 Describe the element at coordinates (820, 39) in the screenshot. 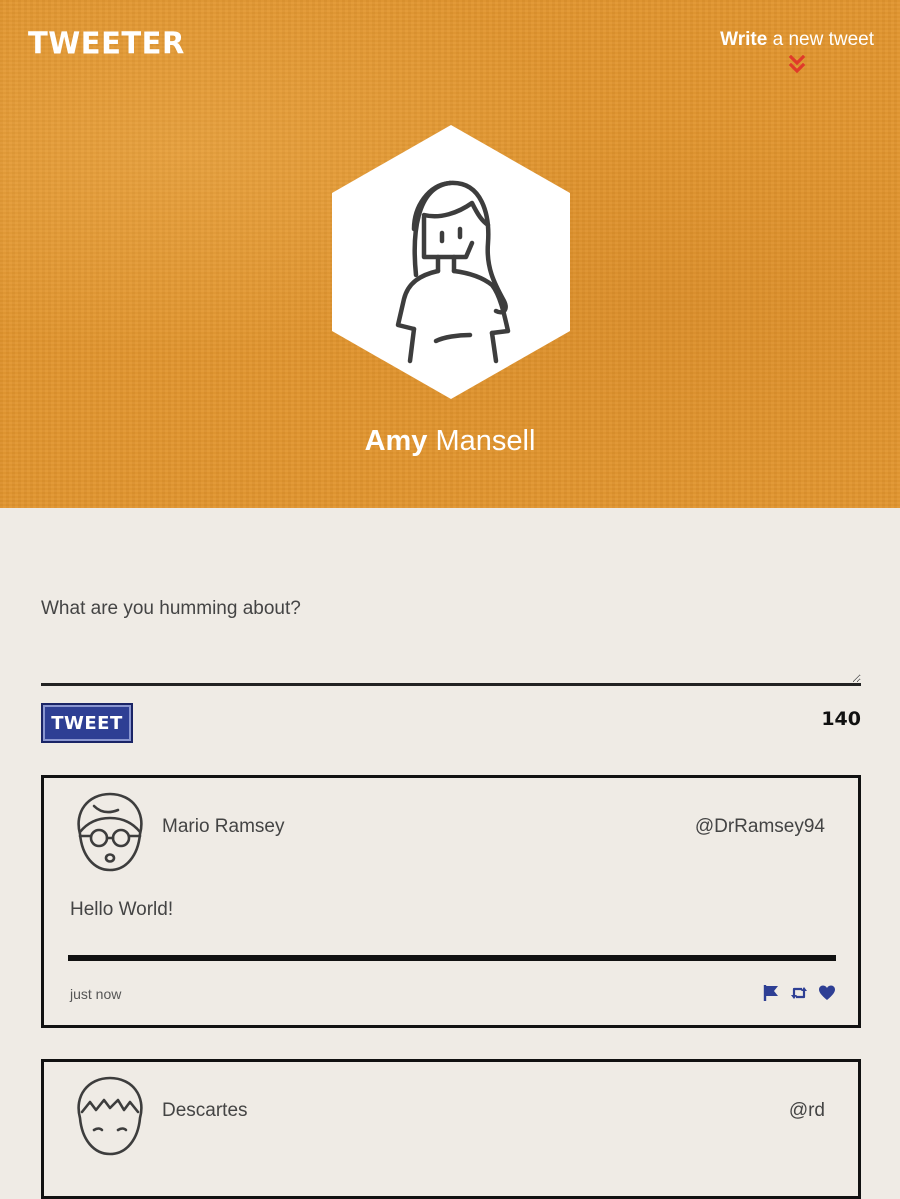

I see `write-link-rest: a new tweet` at that location.